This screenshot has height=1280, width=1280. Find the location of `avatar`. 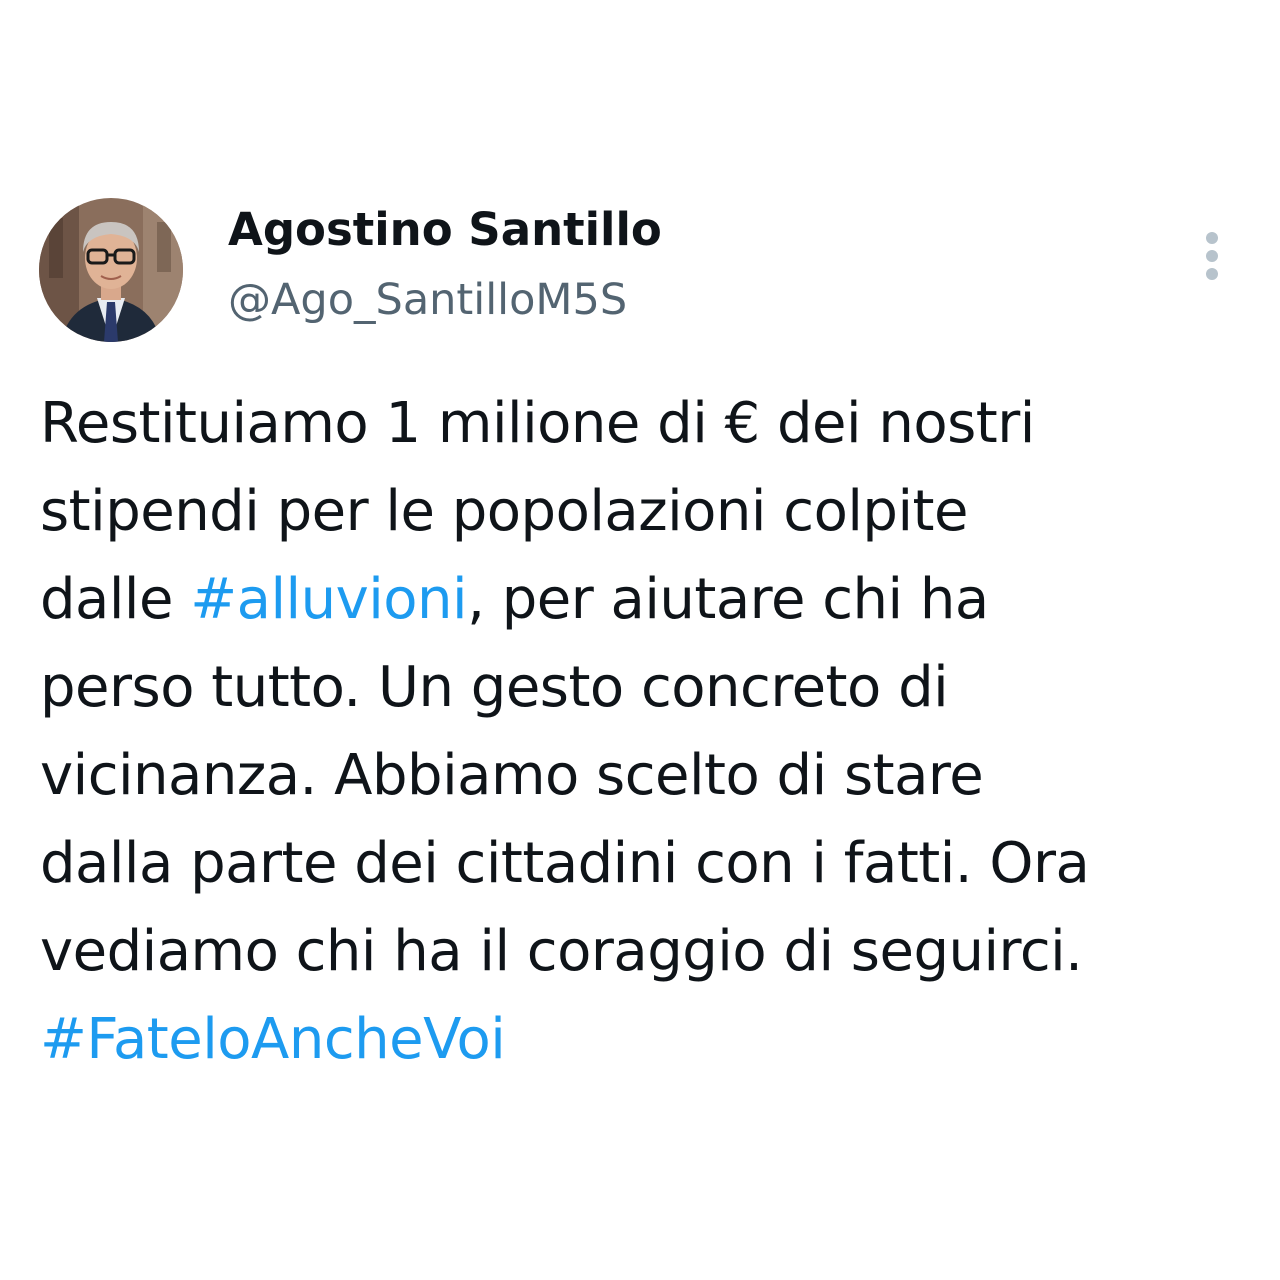

avatar is located at coordinates (111, 270).